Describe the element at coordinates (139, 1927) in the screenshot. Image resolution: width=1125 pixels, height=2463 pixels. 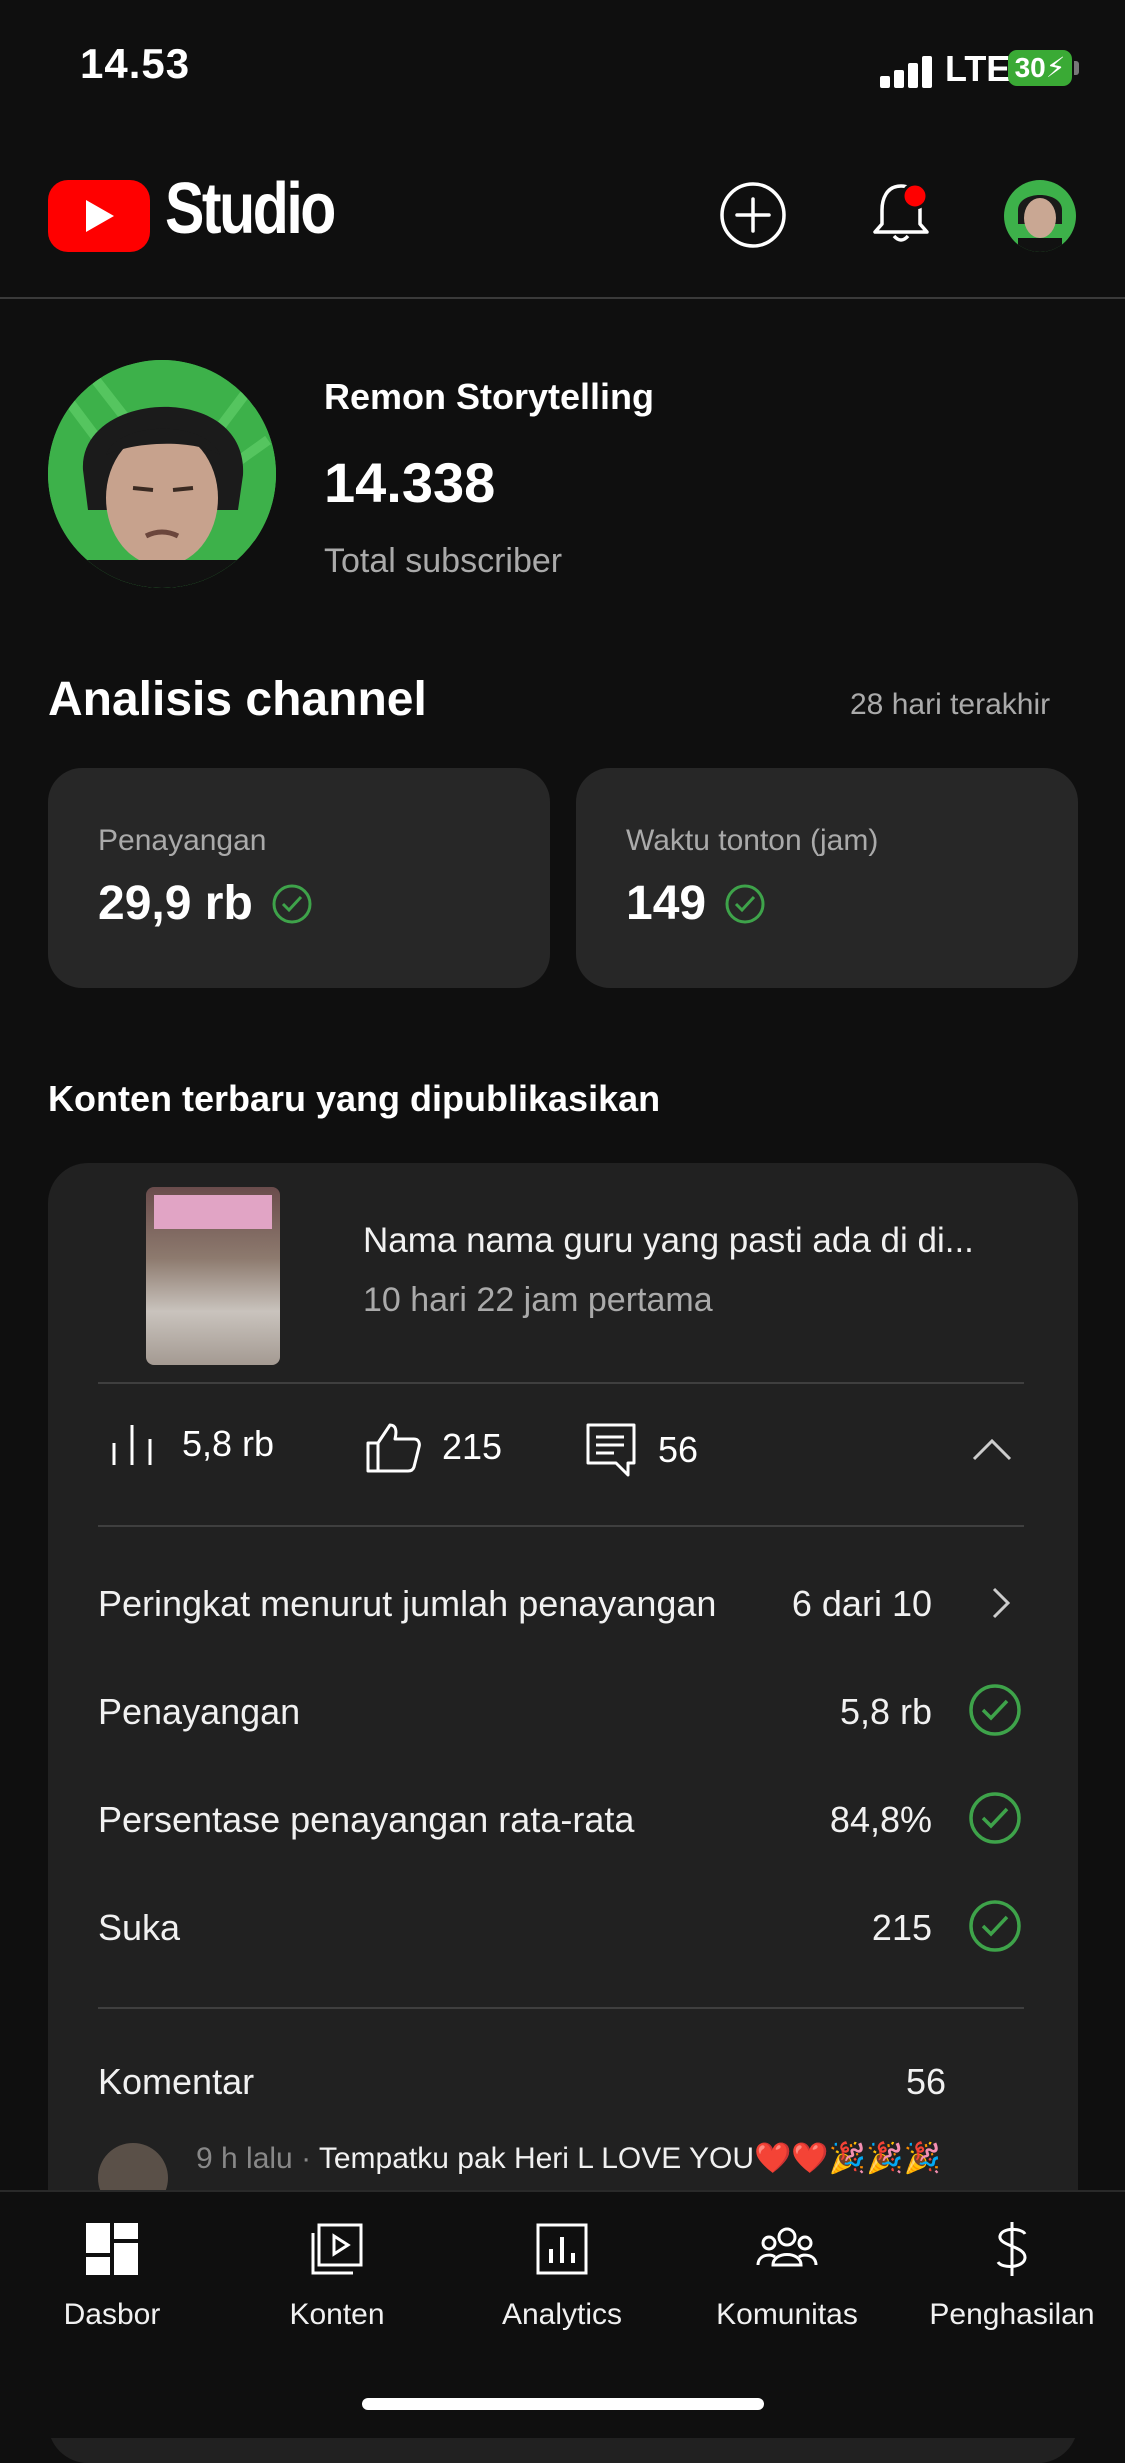
I see `likes-row-label: Suka` at that location.